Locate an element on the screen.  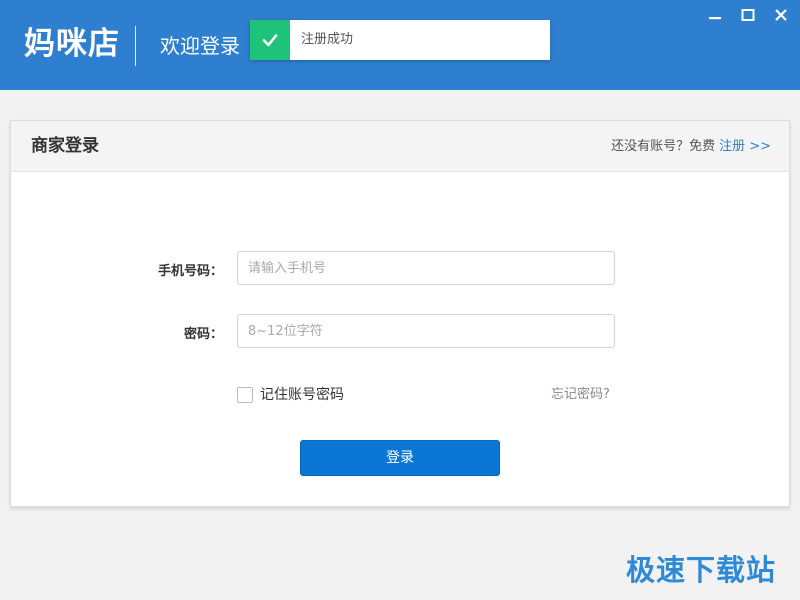
phone-label: 手机号码： is located at coordinates (190, 271).